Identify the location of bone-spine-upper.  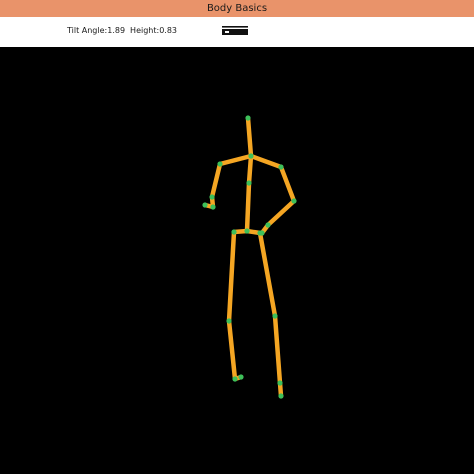
(250, 169).